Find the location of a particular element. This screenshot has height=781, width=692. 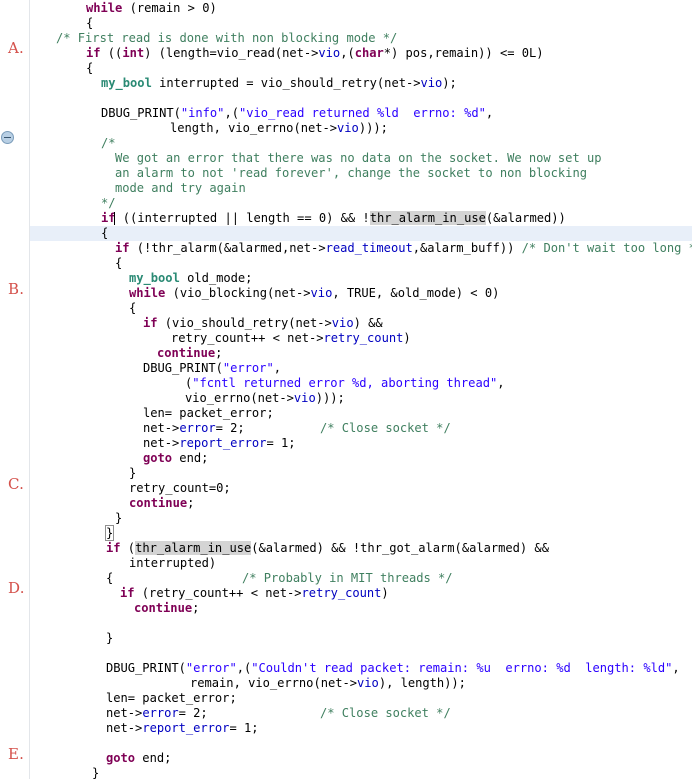

code-line: retry_count++ < net->retry_count) is located at coordinates (220, 338).